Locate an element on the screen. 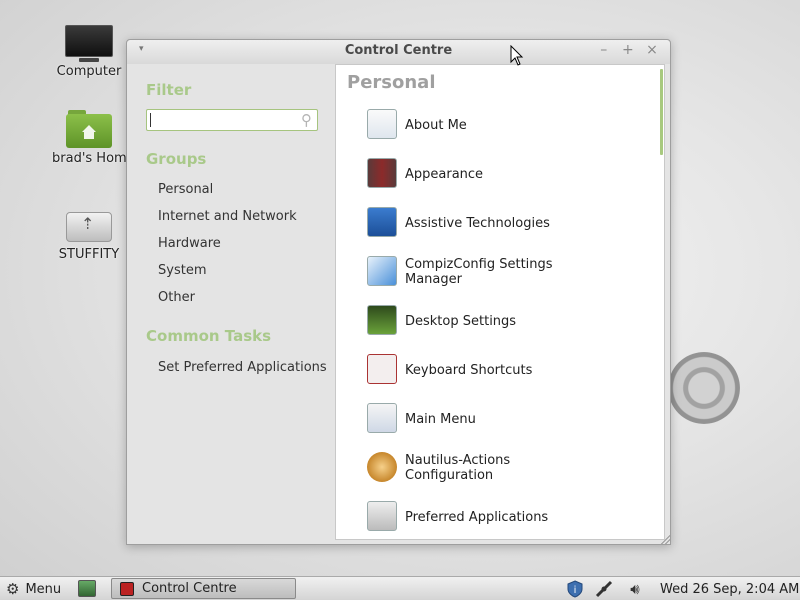 This screenshot has width=800, height=600. desktop-settings-icon is located at coordinates (382, 320).